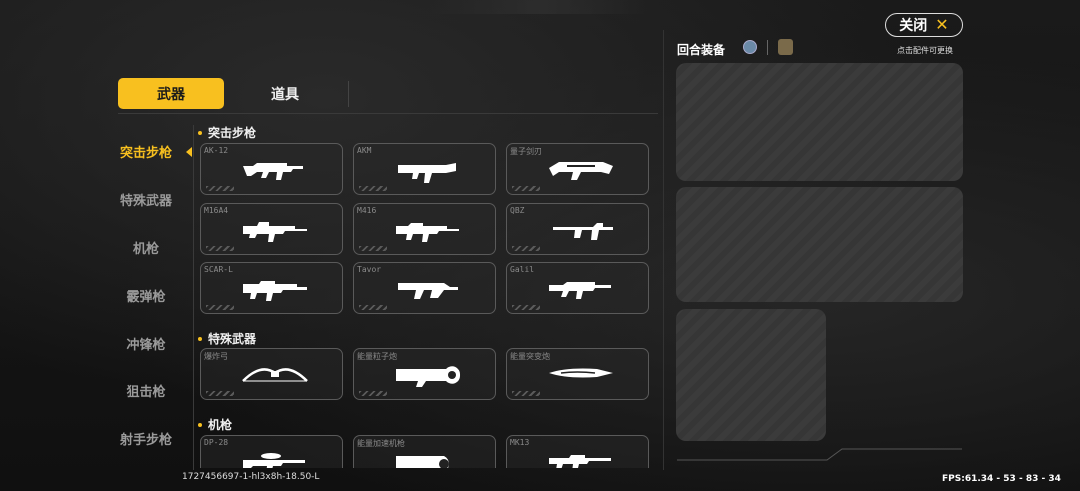 This screenshot has height=491, width=1080. I want to click on weapon-card-explosive-bow: 爆炸弓, so click(271, 374).